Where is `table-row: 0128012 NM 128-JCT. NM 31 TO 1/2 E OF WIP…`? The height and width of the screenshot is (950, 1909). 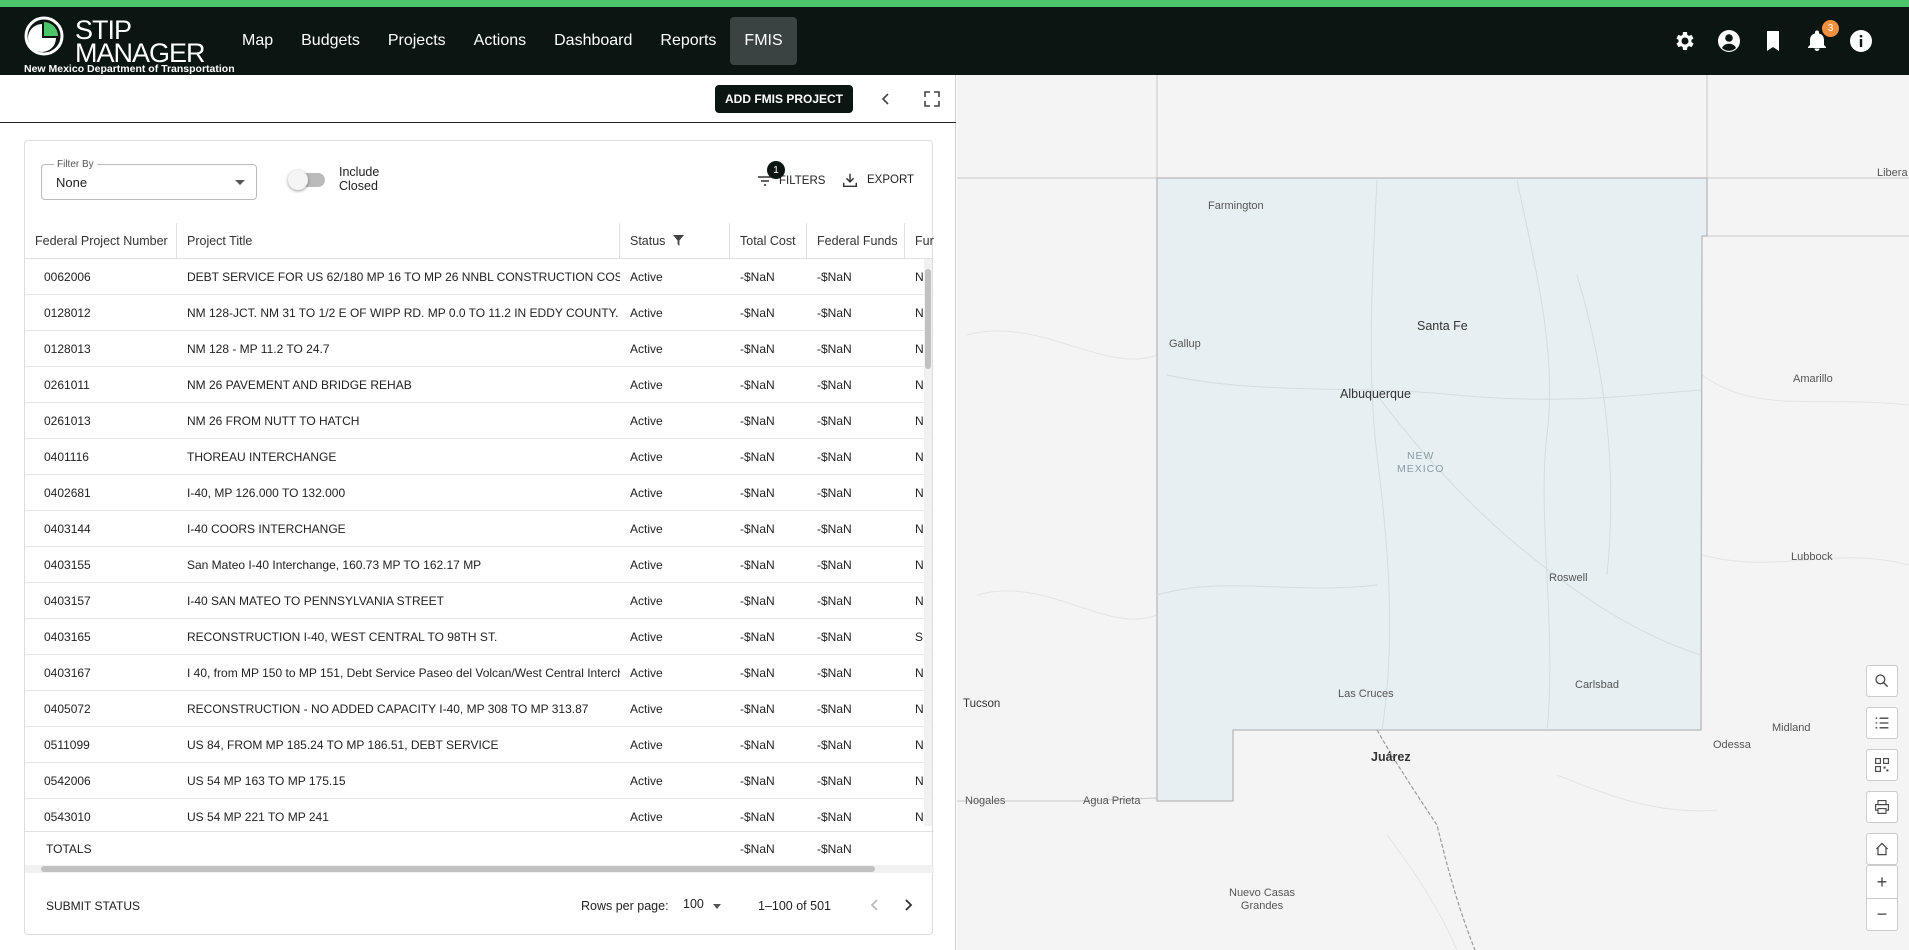
table-row: 0128012 NM 128-JCT. NM 31 TO 1/2 E OF WIP… is located at coordinates (479, 313).